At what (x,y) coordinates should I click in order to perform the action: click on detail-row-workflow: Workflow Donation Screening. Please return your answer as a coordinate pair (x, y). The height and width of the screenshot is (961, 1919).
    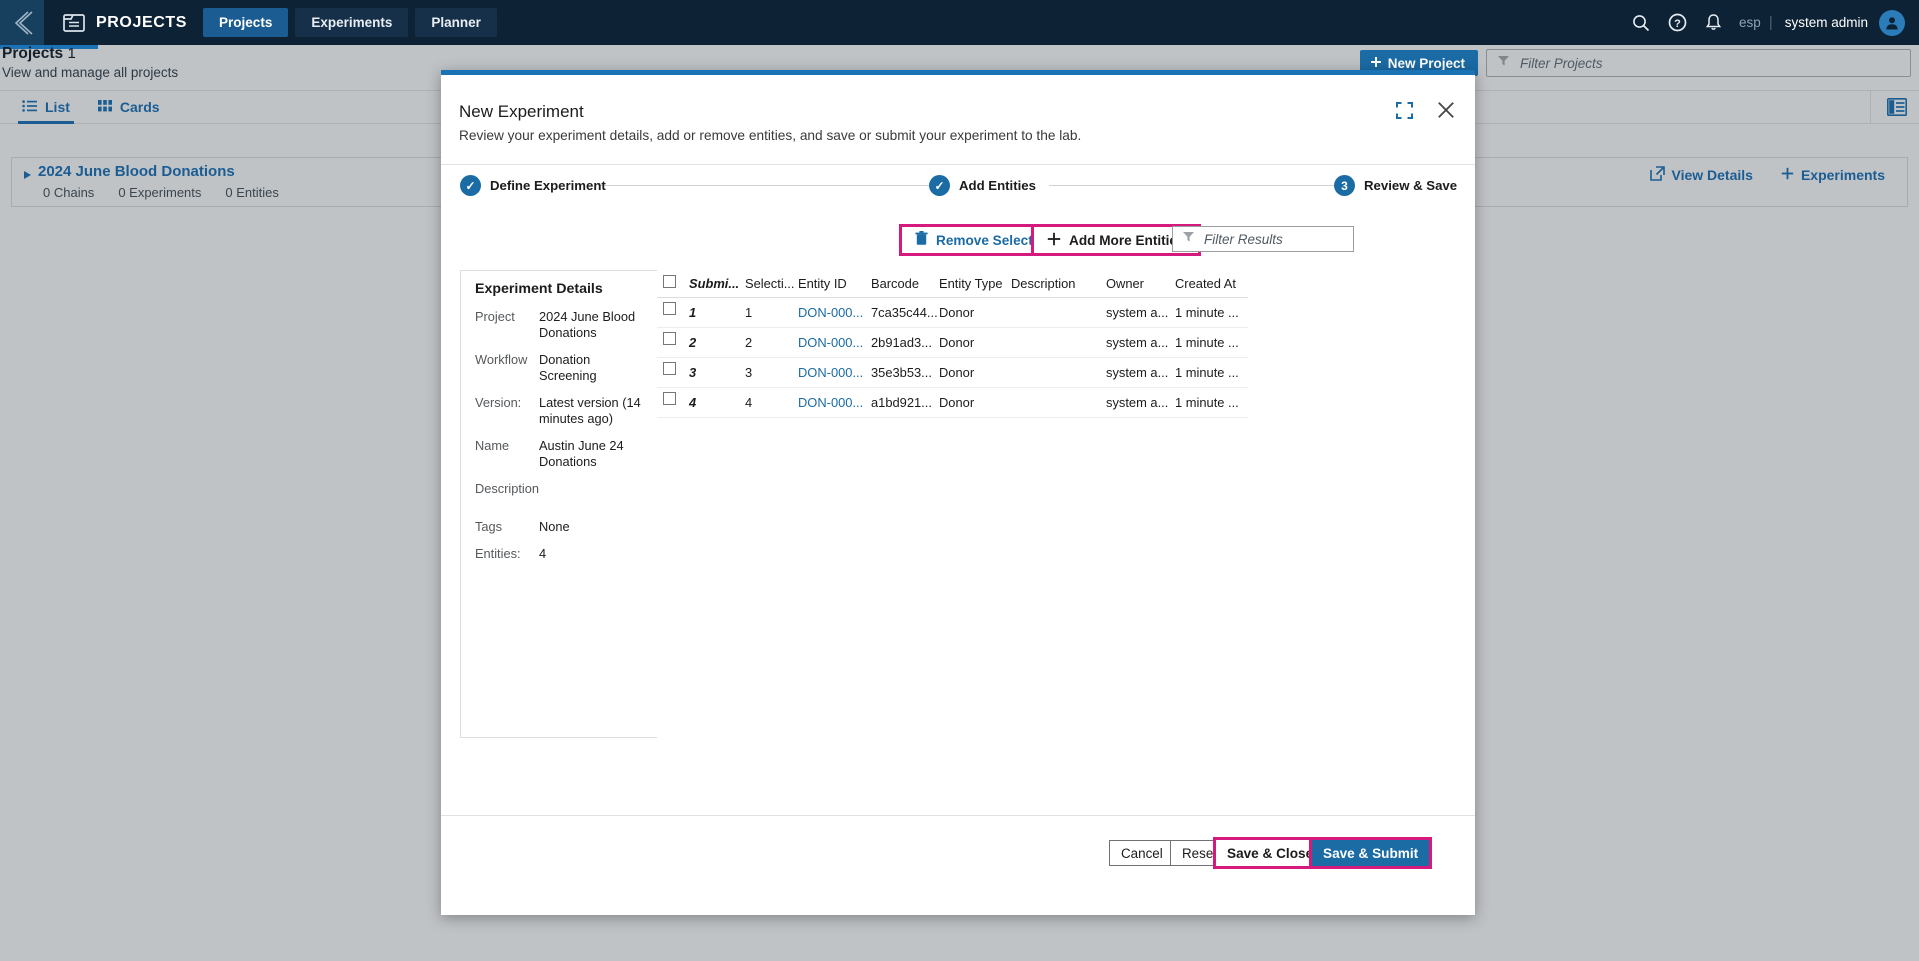
    Looking at the image, I should click on (559, 368).